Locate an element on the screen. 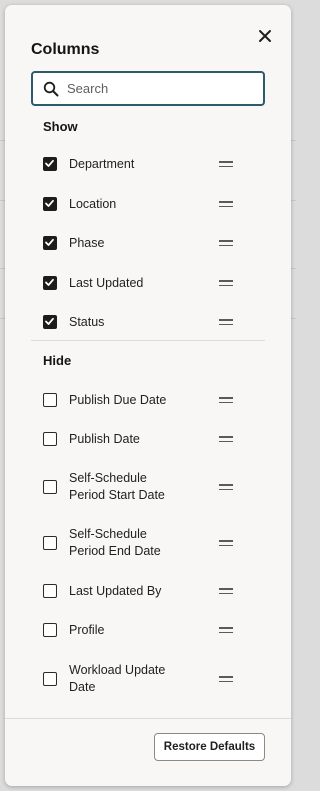 The width and height of the screenshot is (320, 791). column-row-profile: Profile is located at coordinates (148, 630).